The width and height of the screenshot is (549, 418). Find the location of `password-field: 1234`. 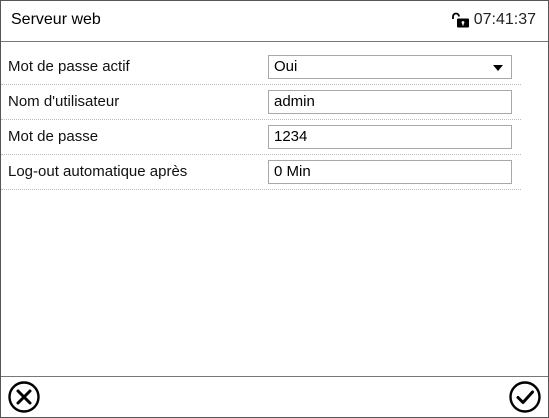

password-field: 1234 is located at coordinates (390, 137).